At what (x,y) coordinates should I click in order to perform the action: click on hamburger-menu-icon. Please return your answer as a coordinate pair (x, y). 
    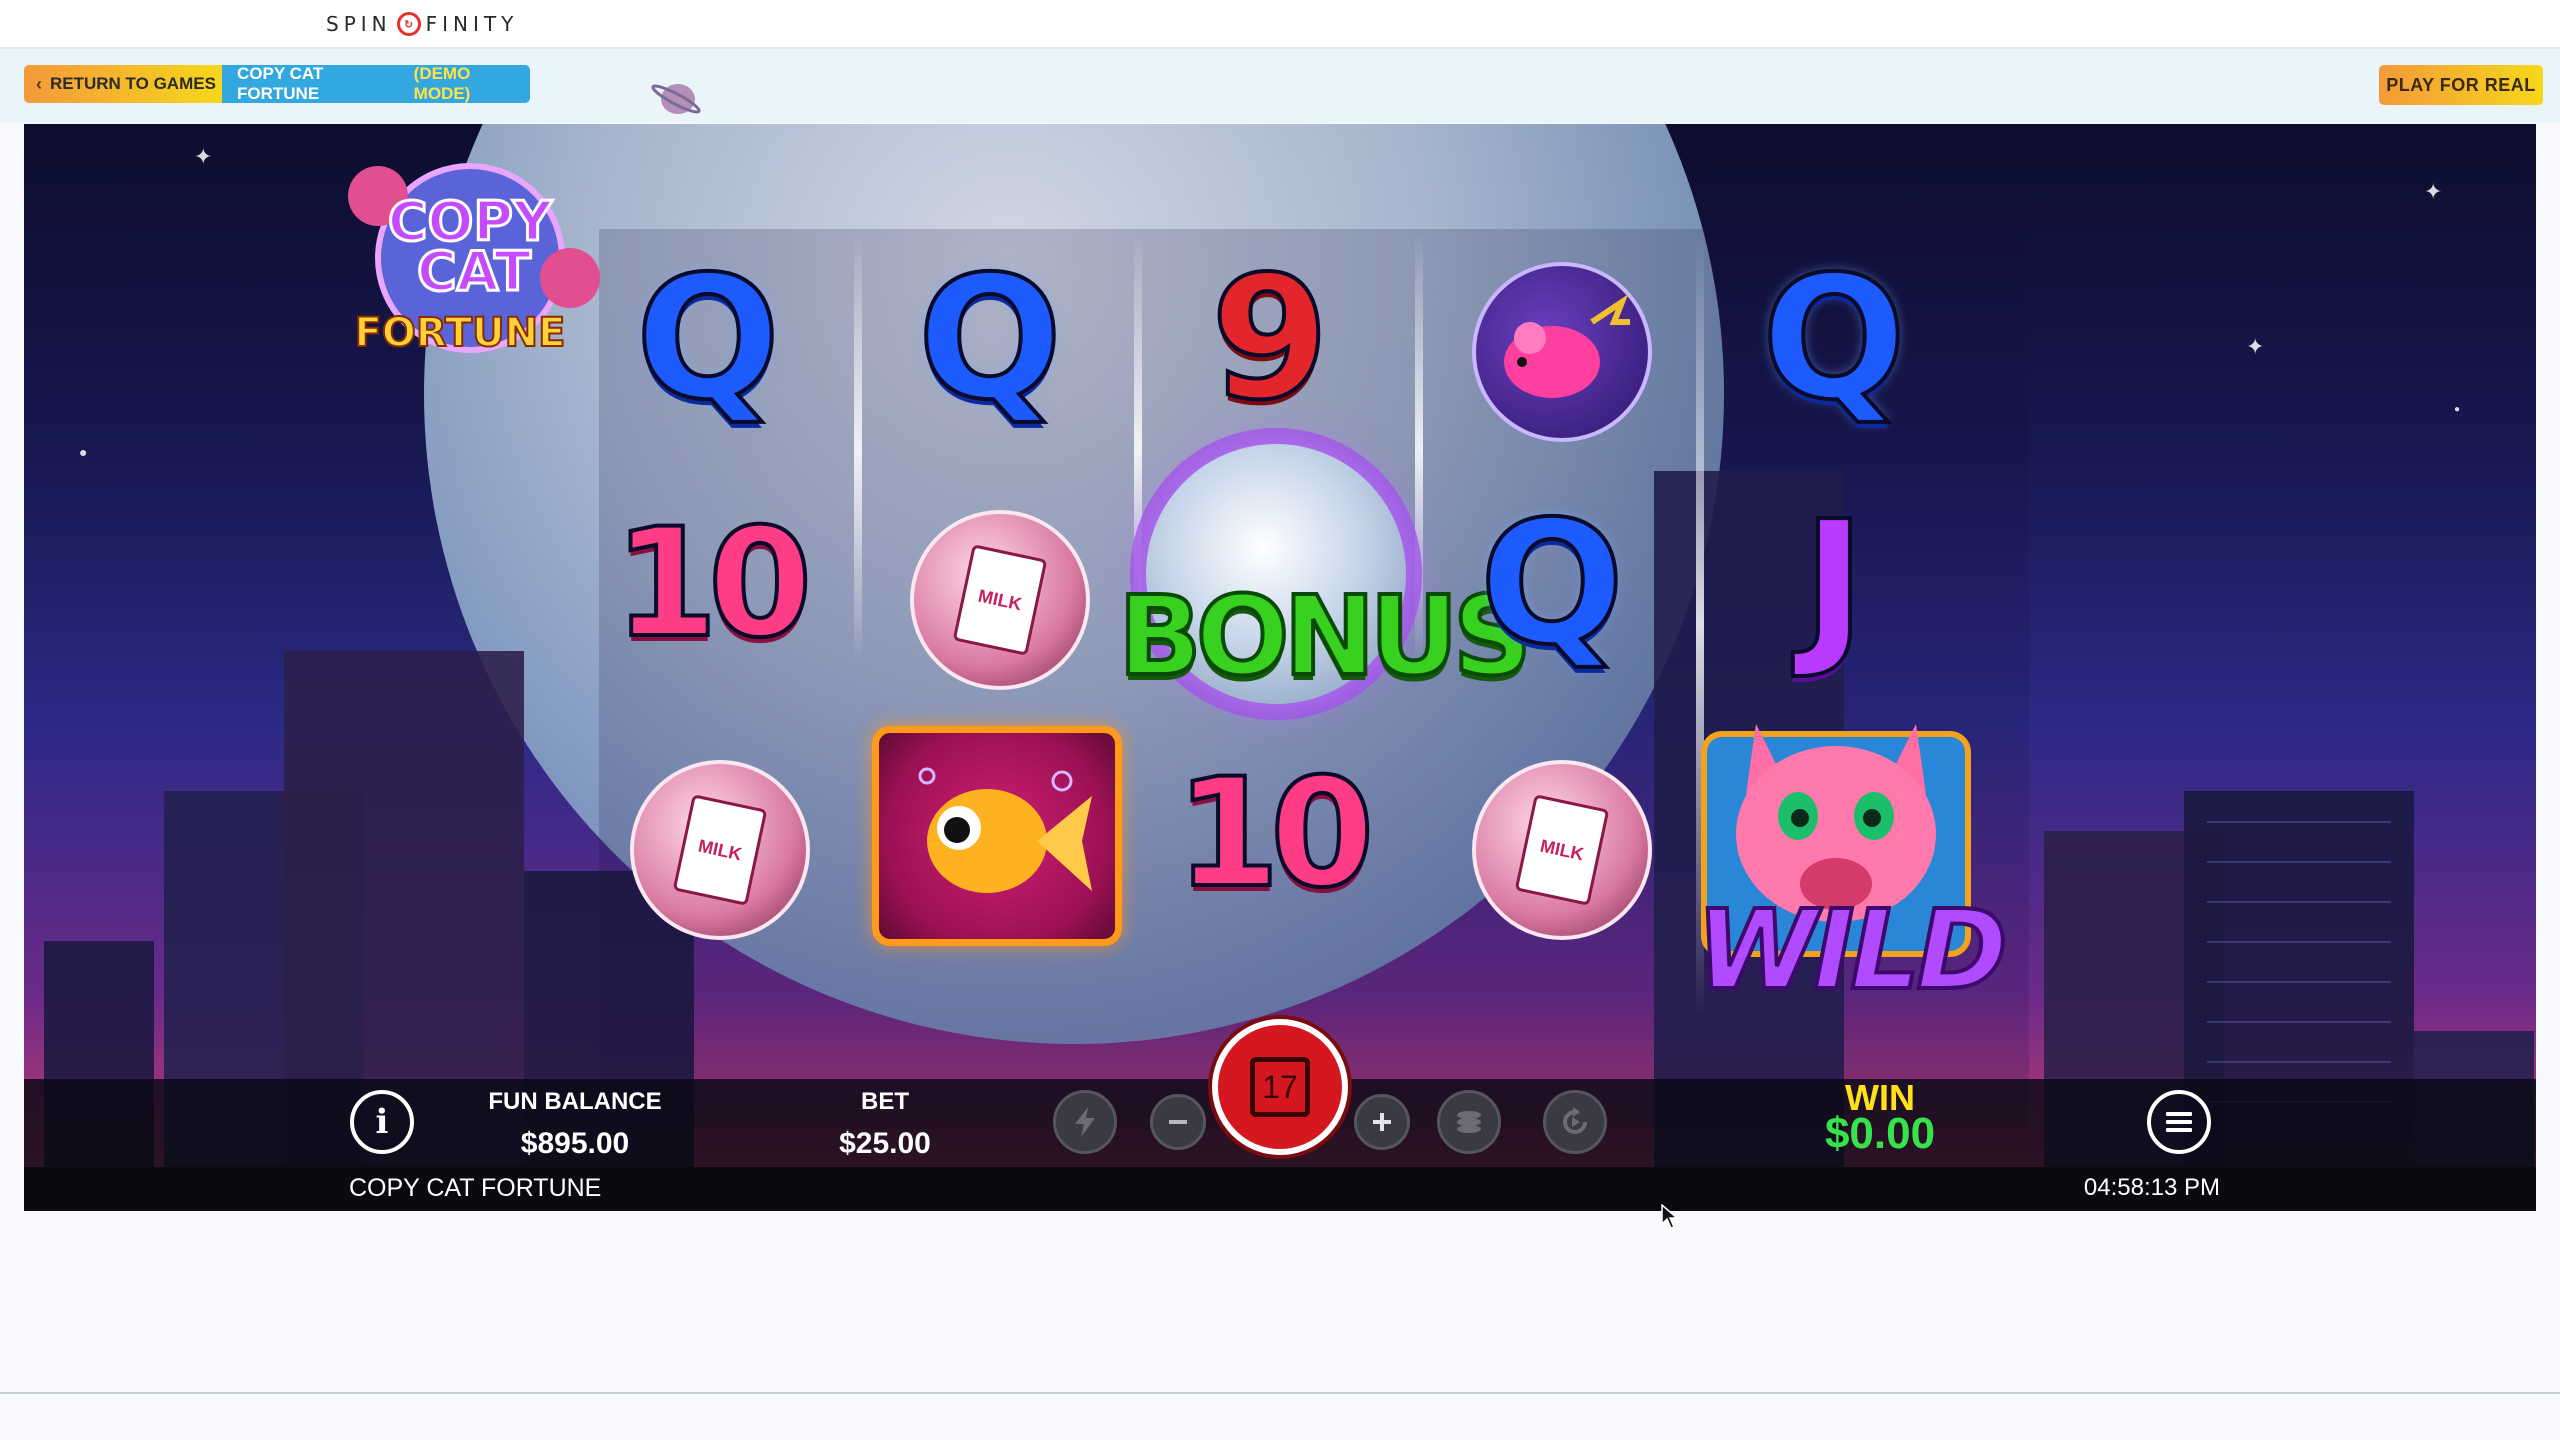
    Looking at the image, I should click on (2179, 1122).